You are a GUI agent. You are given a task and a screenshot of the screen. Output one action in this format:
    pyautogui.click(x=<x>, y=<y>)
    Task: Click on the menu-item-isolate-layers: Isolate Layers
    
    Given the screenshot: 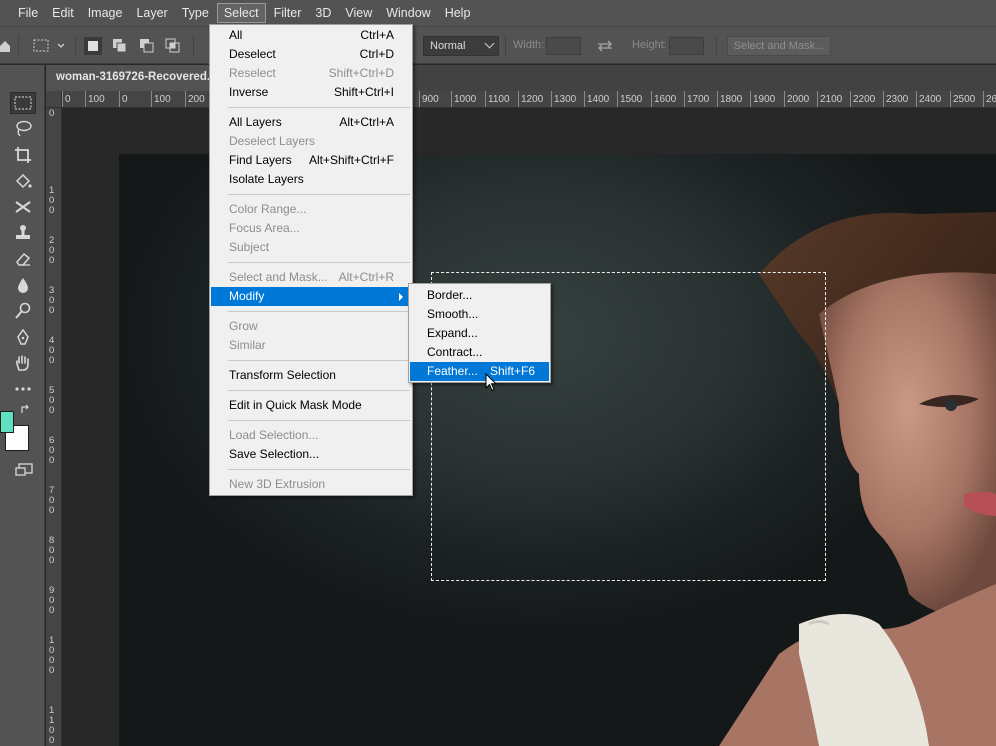 What is the action you would take?
    pyautogui.click(x=311, y=179)
    